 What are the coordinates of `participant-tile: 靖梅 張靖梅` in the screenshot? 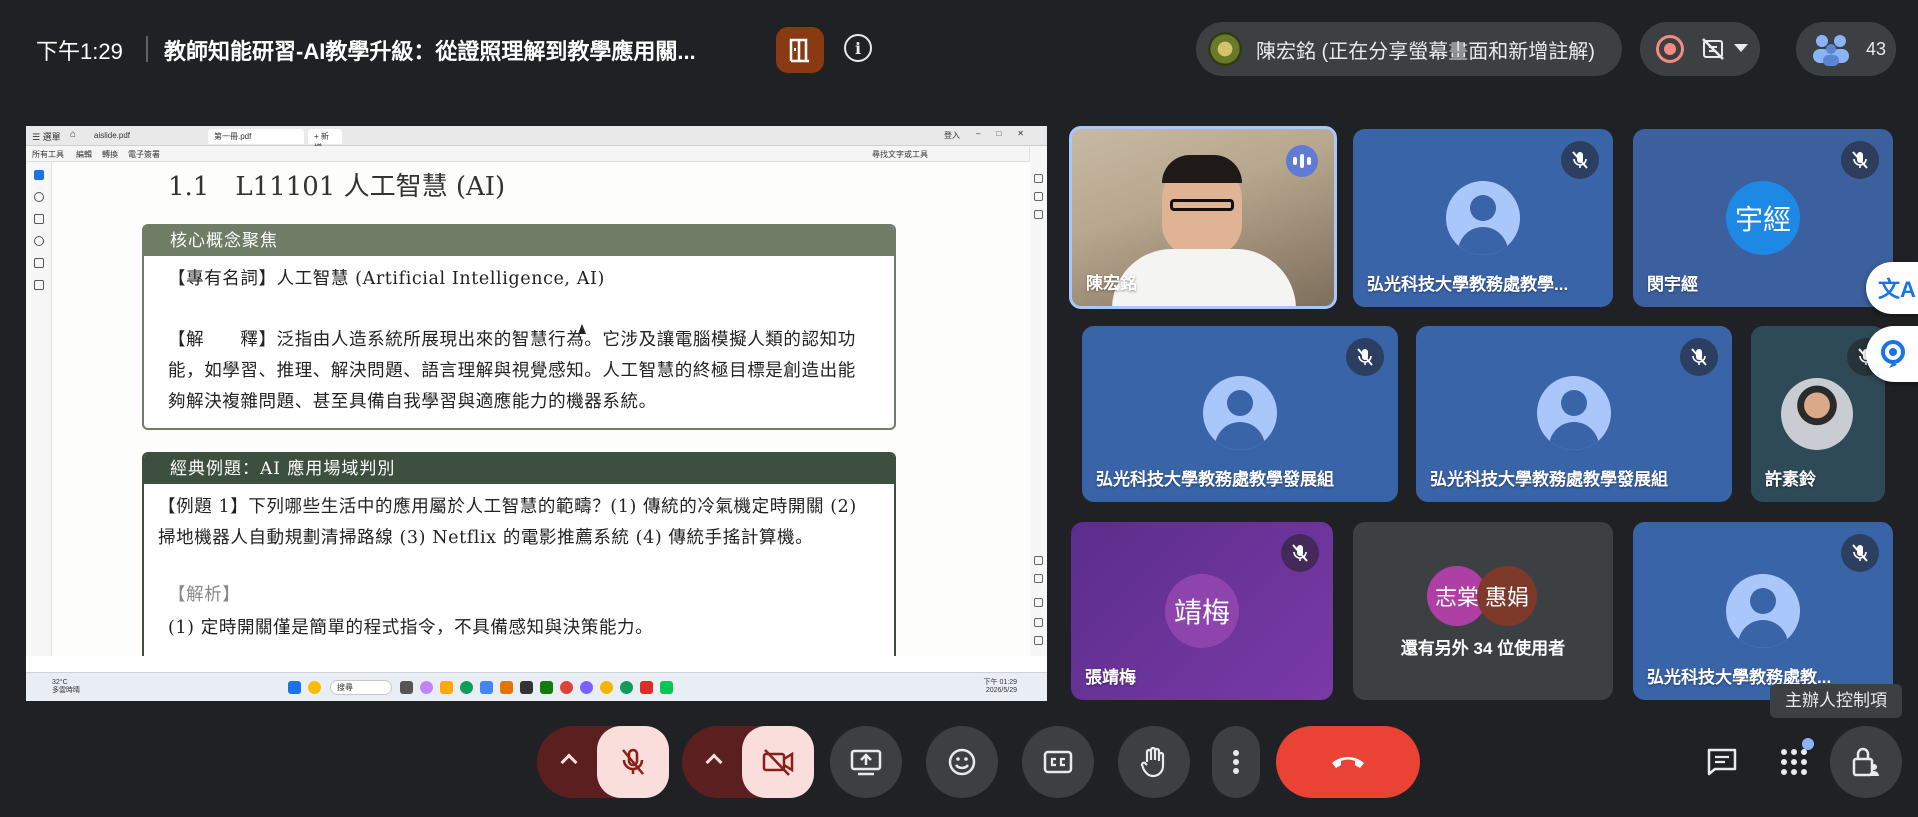 It's located at (1202, 611).